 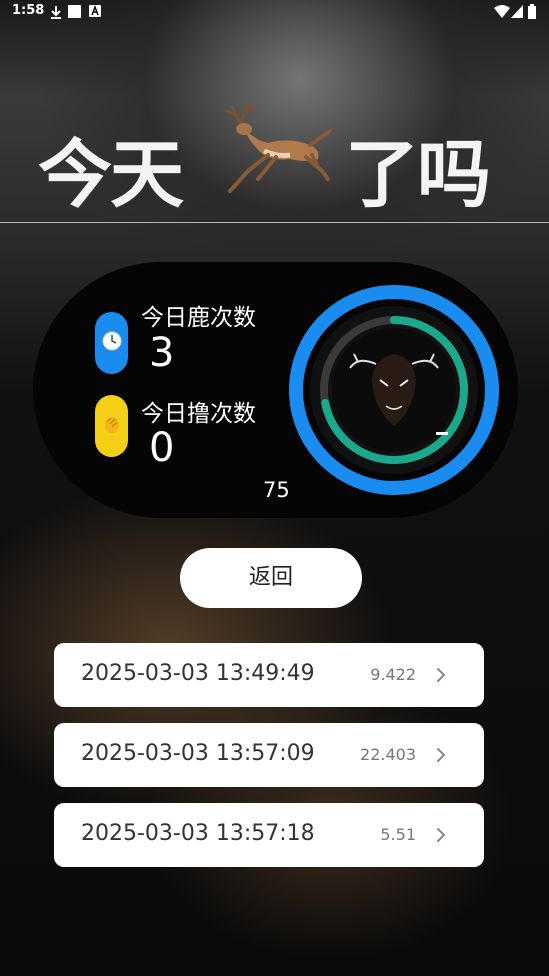 I want to click on deer-count-badge, so click(x=111, y=343).